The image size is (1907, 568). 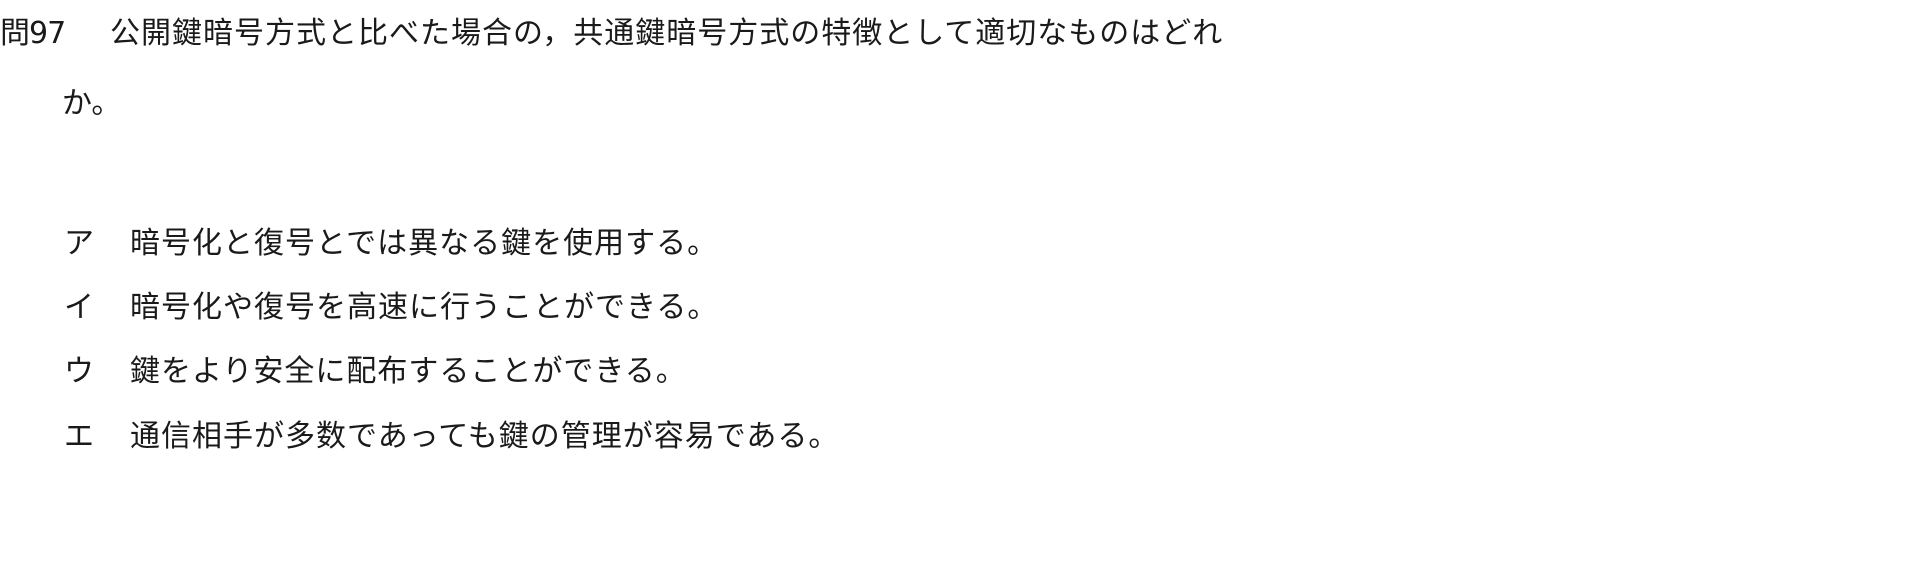 I want to click on option-label: エ, so click(x=79, y=436).